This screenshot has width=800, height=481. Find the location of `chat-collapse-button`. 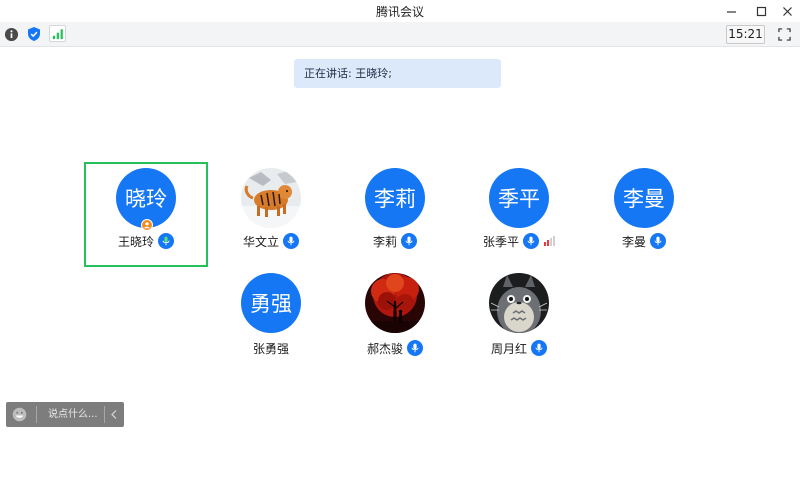

chat-collapse-button is located at coordinates (114, 414).